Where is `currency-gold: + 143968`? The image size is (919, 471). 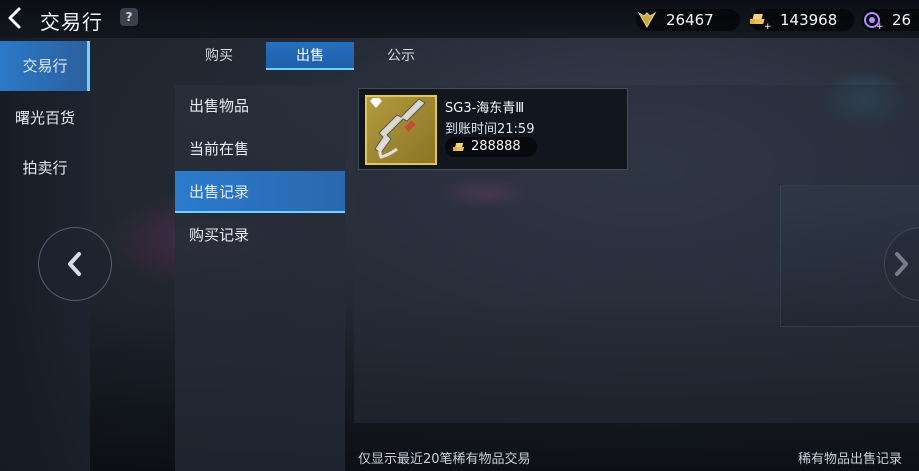
currency-gold: + 143968 is located at coordinates (802, 20).